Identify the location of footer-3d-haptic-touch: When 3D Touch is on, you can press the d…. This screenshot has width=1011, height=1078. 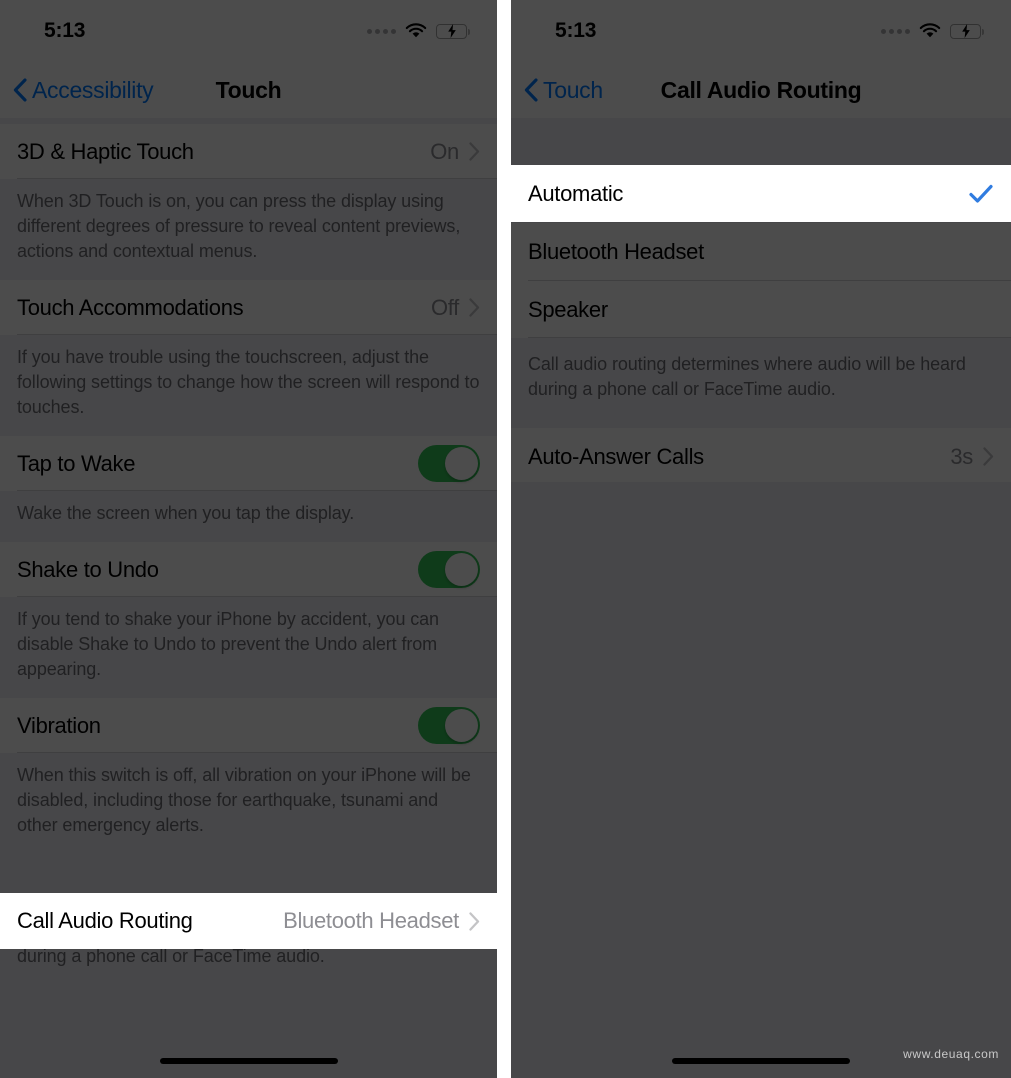
(248, 229).